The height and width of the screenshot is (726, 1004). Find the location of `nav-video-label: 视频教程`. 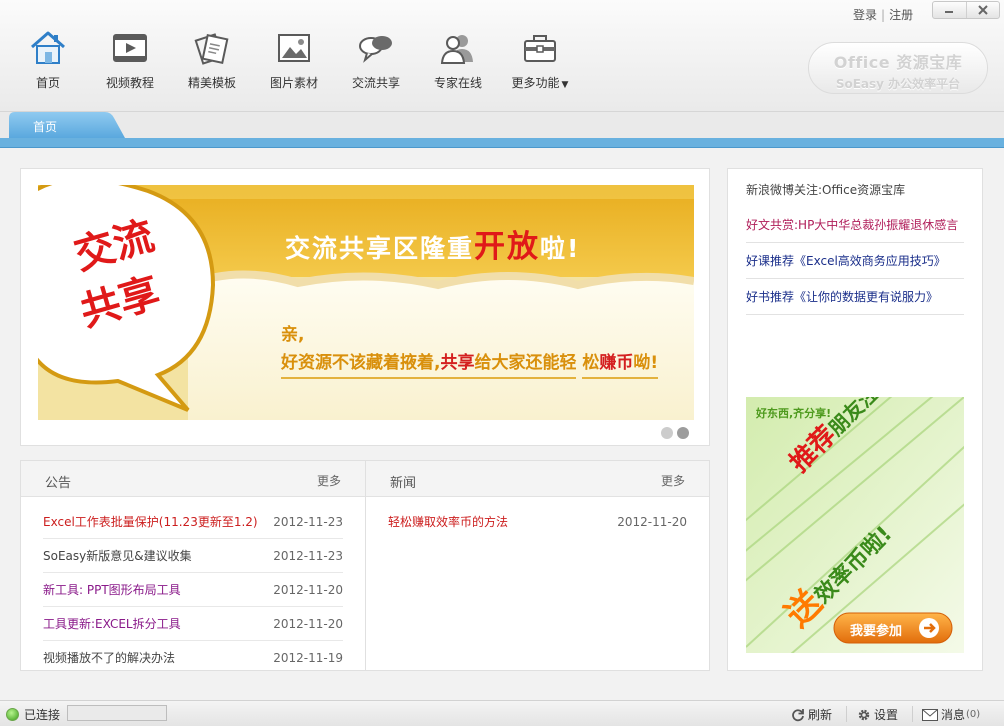

nav-video-label: 视频教程 is located at coordinates (129, 83).